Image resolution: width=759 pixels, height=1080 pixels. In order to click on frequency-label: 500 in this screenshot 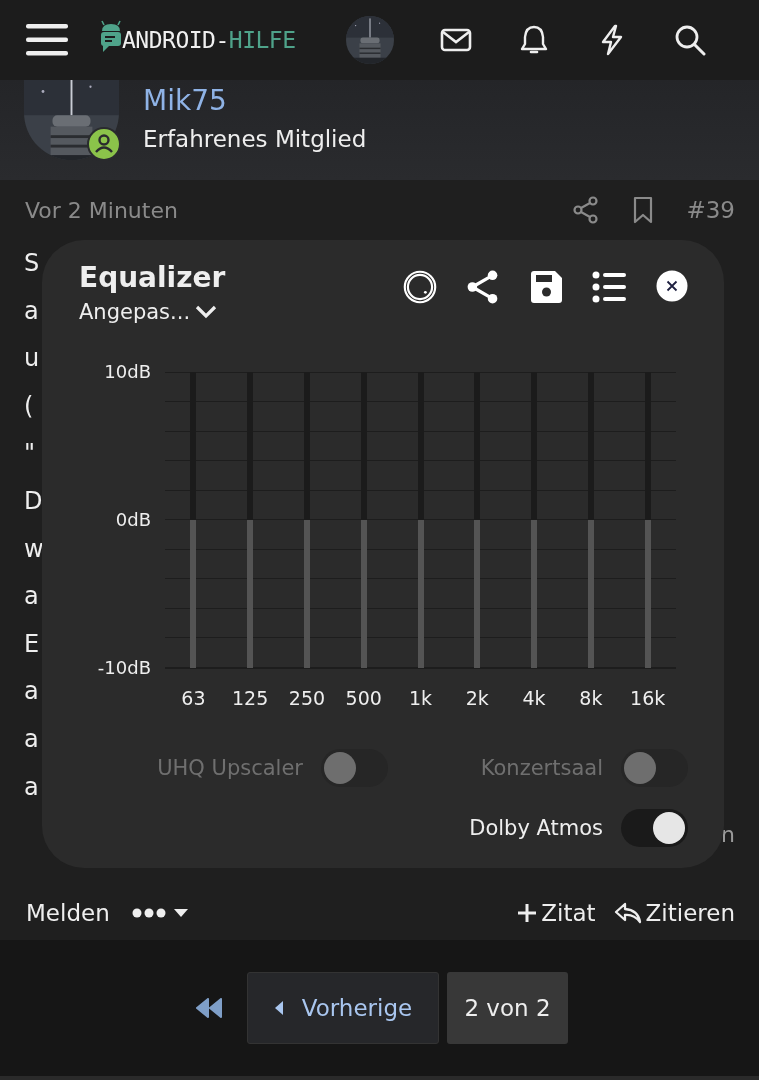, I will do `click(363, 698)`.